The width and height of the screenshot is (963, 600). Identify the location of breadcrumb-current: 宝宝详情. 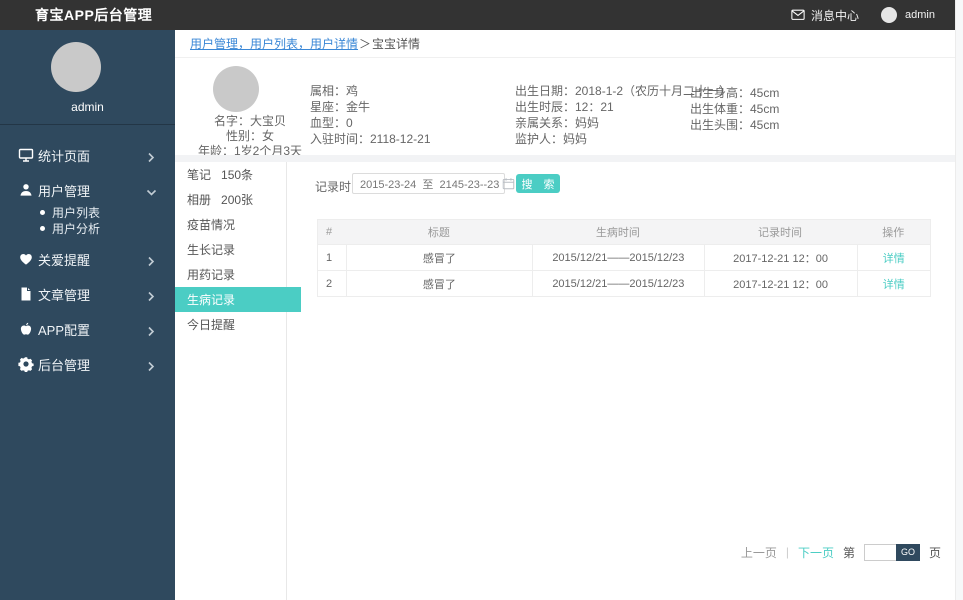
(396, 44).